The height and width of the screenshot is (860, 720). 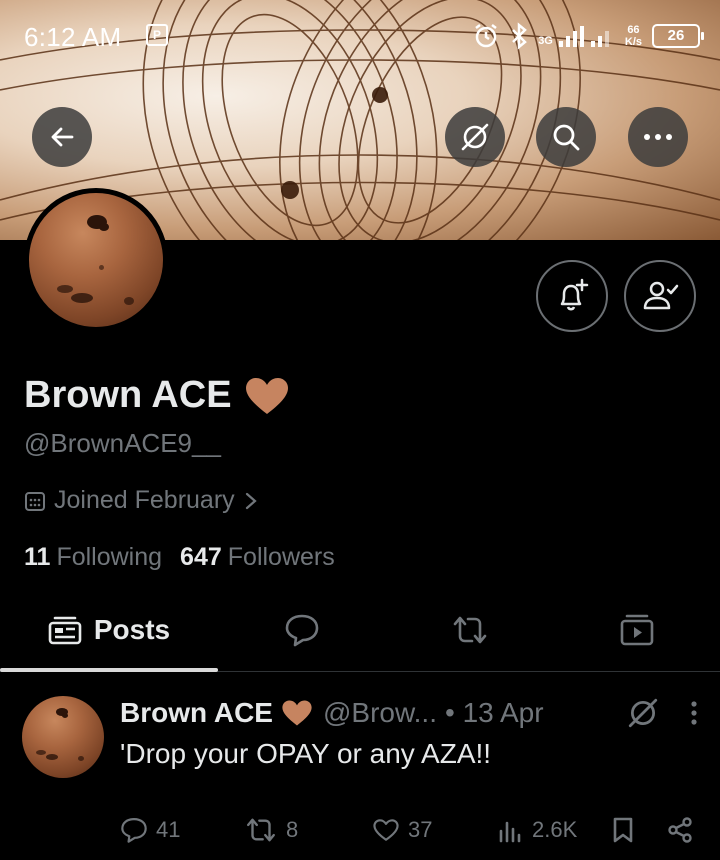 What do you see at coordinates (486, 36) in the screenshot?
I see `alarm-icon` at bounding box center [486, 36].